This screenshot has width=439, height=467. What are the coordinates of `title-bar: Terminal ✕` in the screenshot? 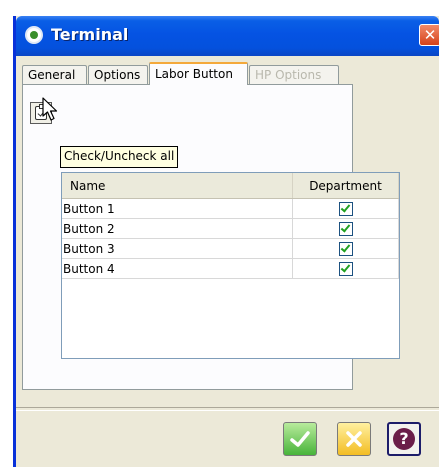 It's located at (227, 36).